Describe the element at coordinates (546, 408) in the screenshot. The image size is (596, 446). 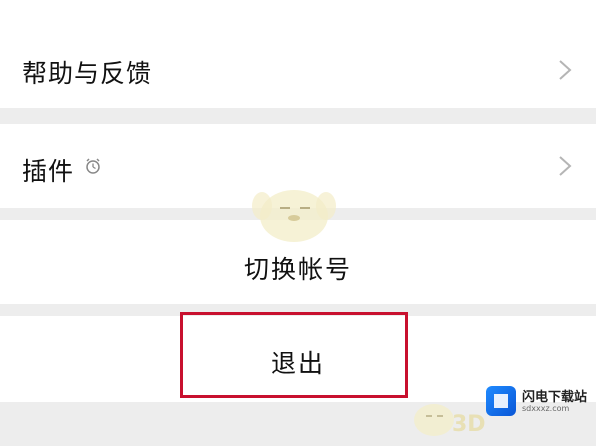
I see `brand-url: sdxxxz.com` at that location.